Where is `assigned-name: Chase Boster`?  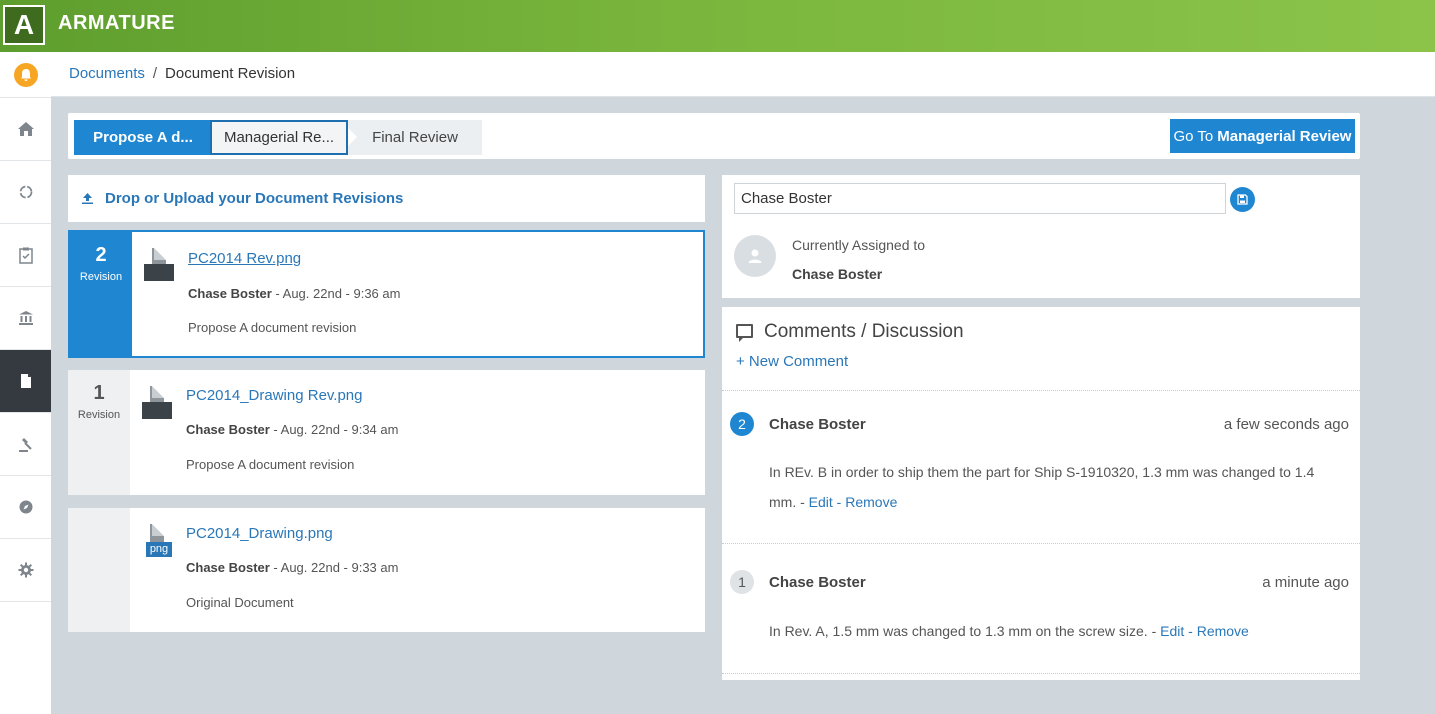
assigned-name: Chase Boster is located at coordinates (837, 274).